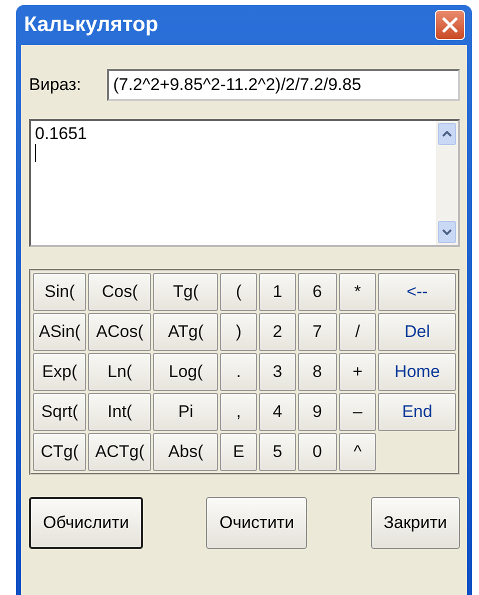 The width and height of the screenshot is (479, 595). Describe the element at coordinates (417, 292) in the screenshot. I see `key-button: <--` at that location.